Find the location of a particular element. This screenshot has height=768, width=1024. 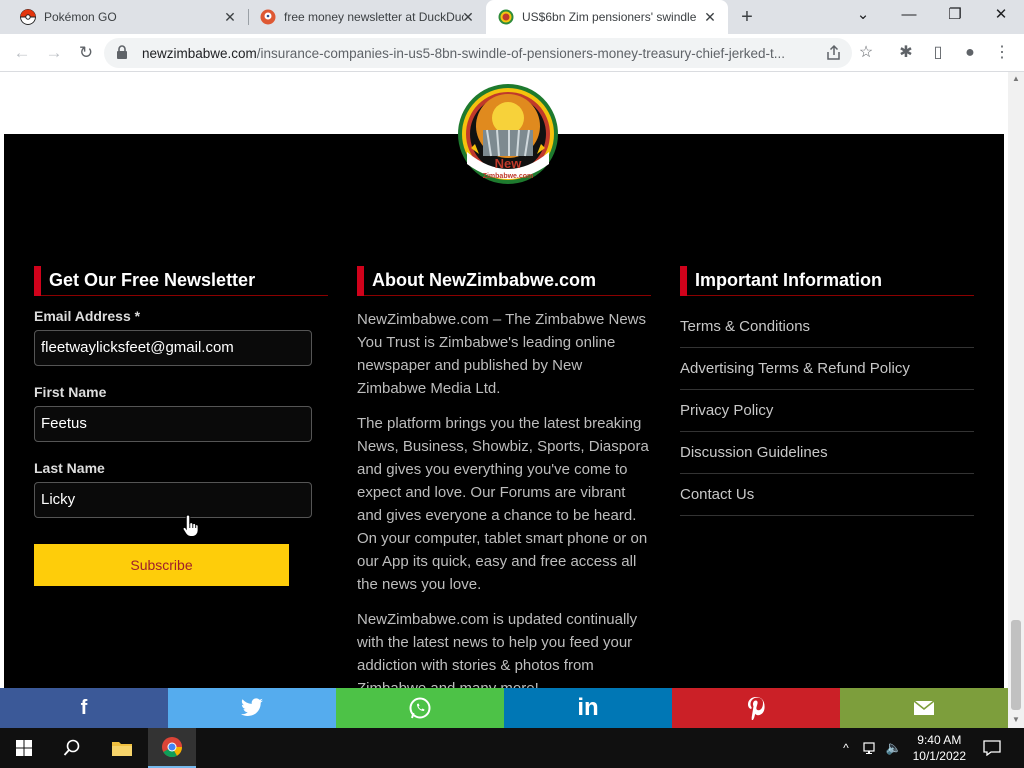

side-panel-icon: ▯ is located at coordinates (938, 53).